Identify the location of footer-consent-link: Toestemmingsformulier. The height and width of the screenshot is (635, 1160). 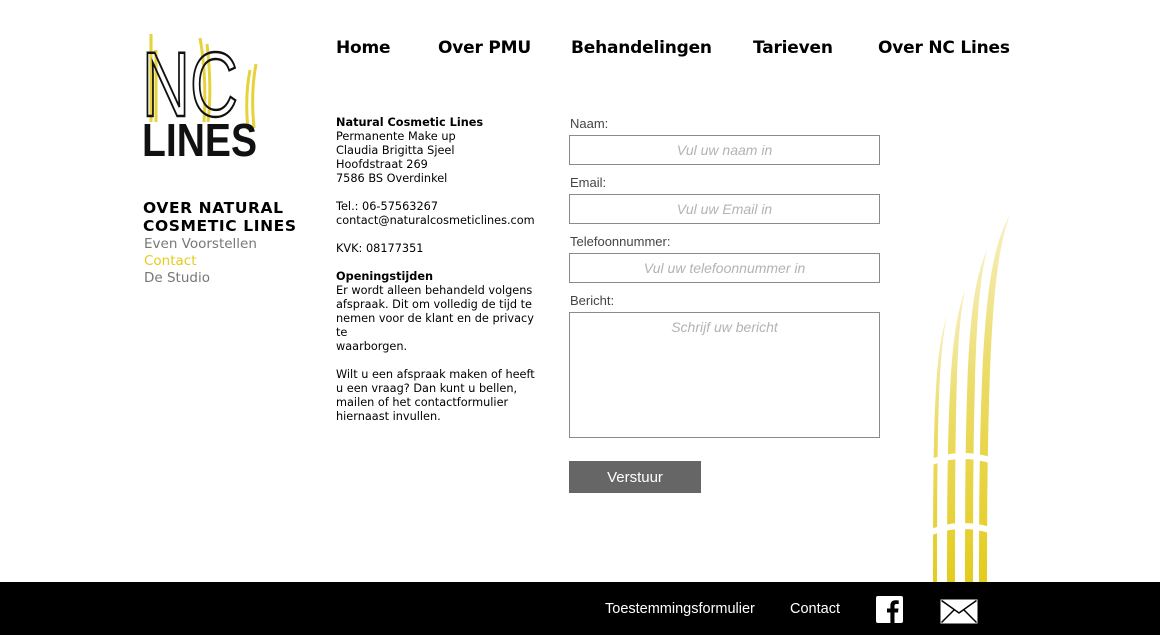
(680, 609).